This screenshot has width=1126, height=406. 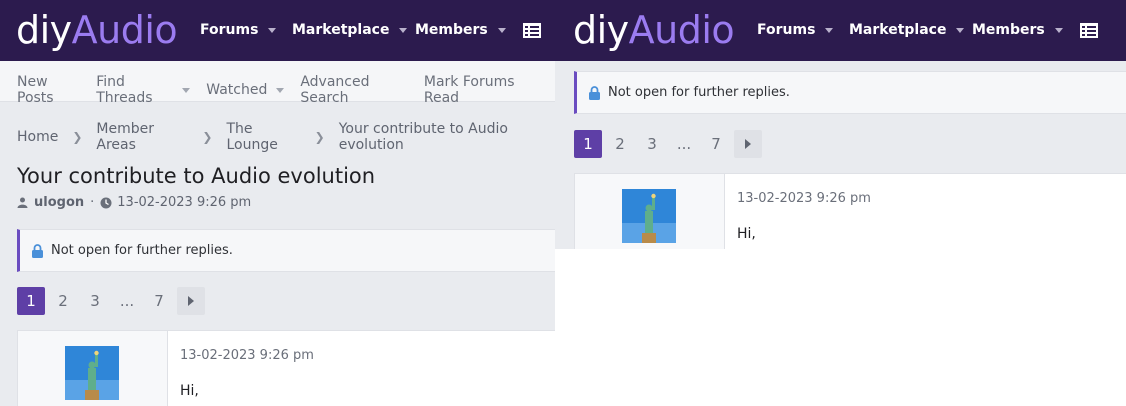 What do you see at coordinates (447, 137) in the screenshot?
I see `breadcrumb-thread: Your contribute to Audio evolution` at bounding box center [447, 137].